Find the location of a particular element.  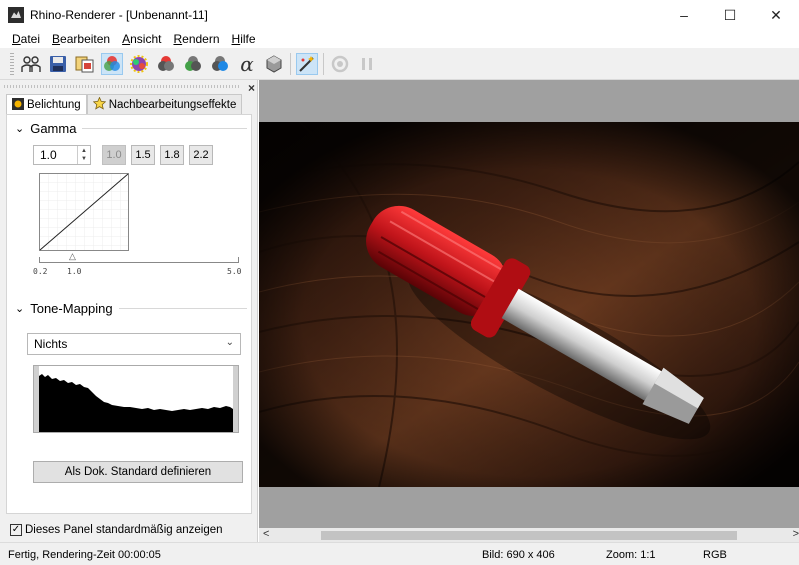

tone-mapping-section-header: ⌄ Tone-Mapping is located at coordinates (131, 308).